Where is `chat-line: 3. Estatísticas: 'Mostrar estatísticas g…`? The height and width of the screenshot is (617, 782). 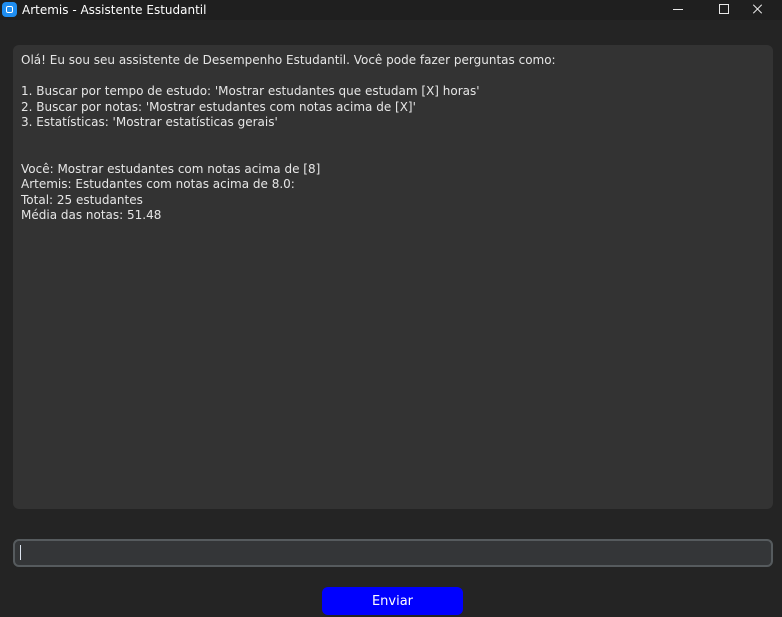 chat-line: 3. Estatísticas: 'Mostrar estatísticas g… is located at coordinates (149, 122).